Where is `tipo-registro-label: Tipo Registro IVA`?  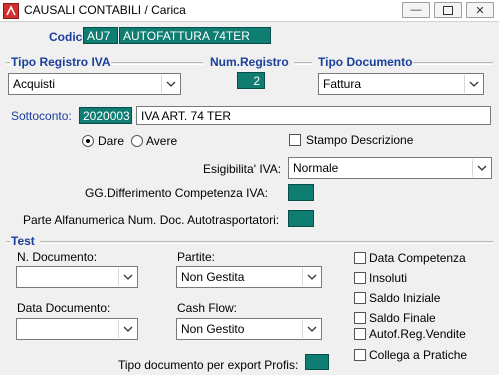
tipo-registro-label: Tipo Registro IVA is located at coordinates (61, 62).